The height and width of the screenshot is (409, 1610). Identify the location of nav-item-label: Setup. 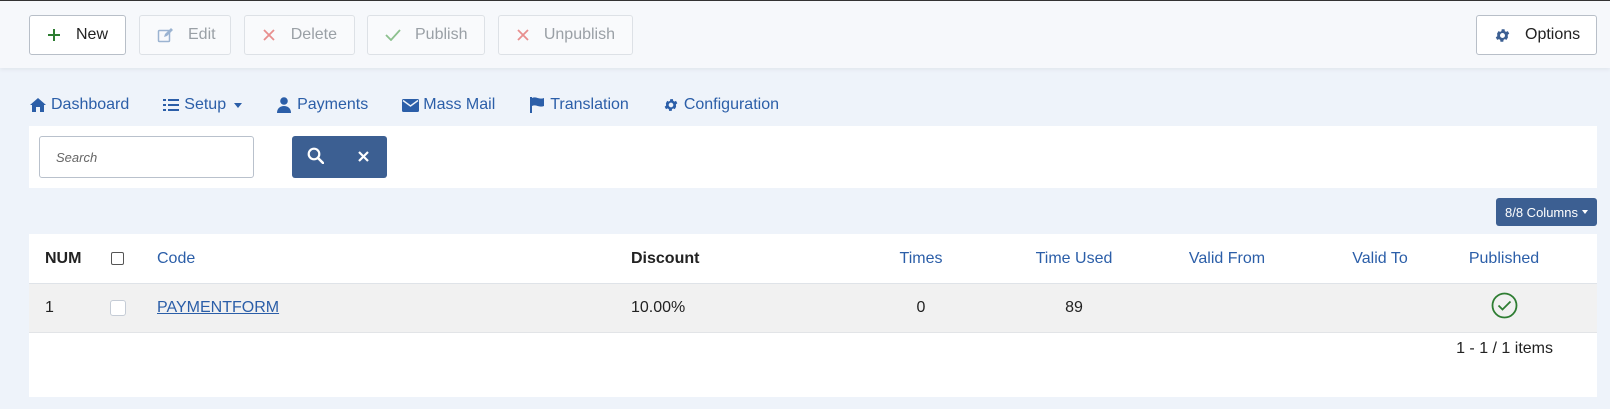
(205, 104).